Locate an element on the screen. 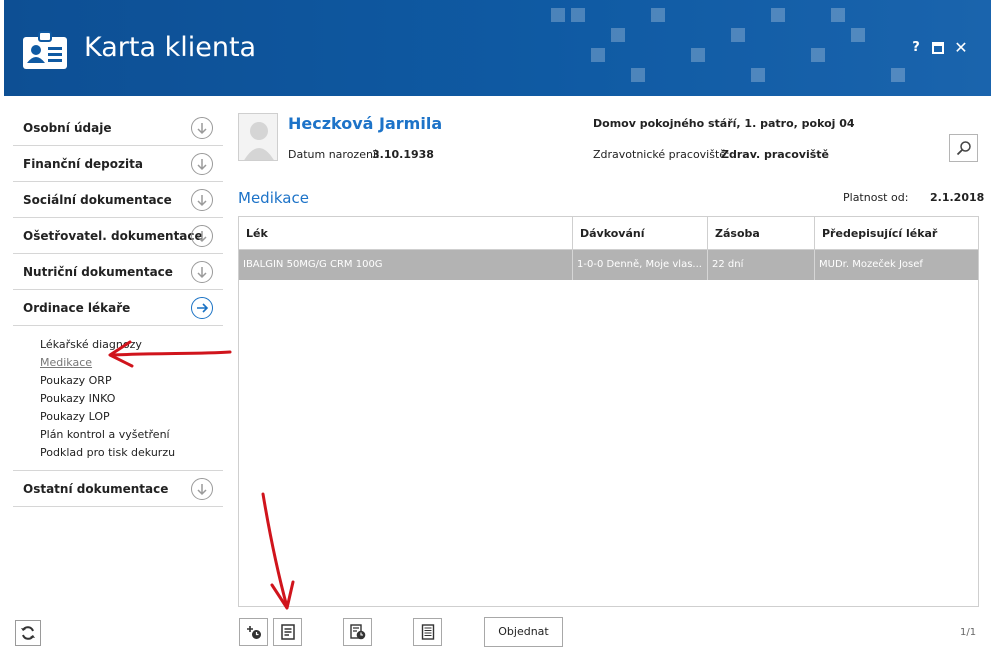 The height and width of the screenshot is (658, 991). subnav-item-poukazy-orp: Poukazy ORP is located at coordinates (131, 381).